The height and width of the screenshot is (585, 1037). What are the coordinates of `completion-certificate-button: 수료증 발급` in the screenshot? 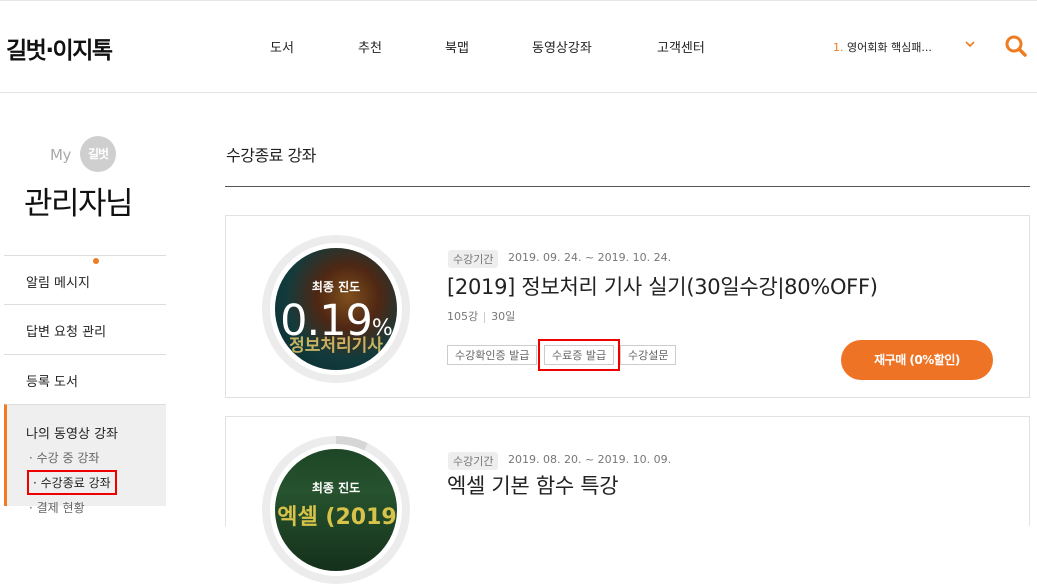 It's located at (579, 355).